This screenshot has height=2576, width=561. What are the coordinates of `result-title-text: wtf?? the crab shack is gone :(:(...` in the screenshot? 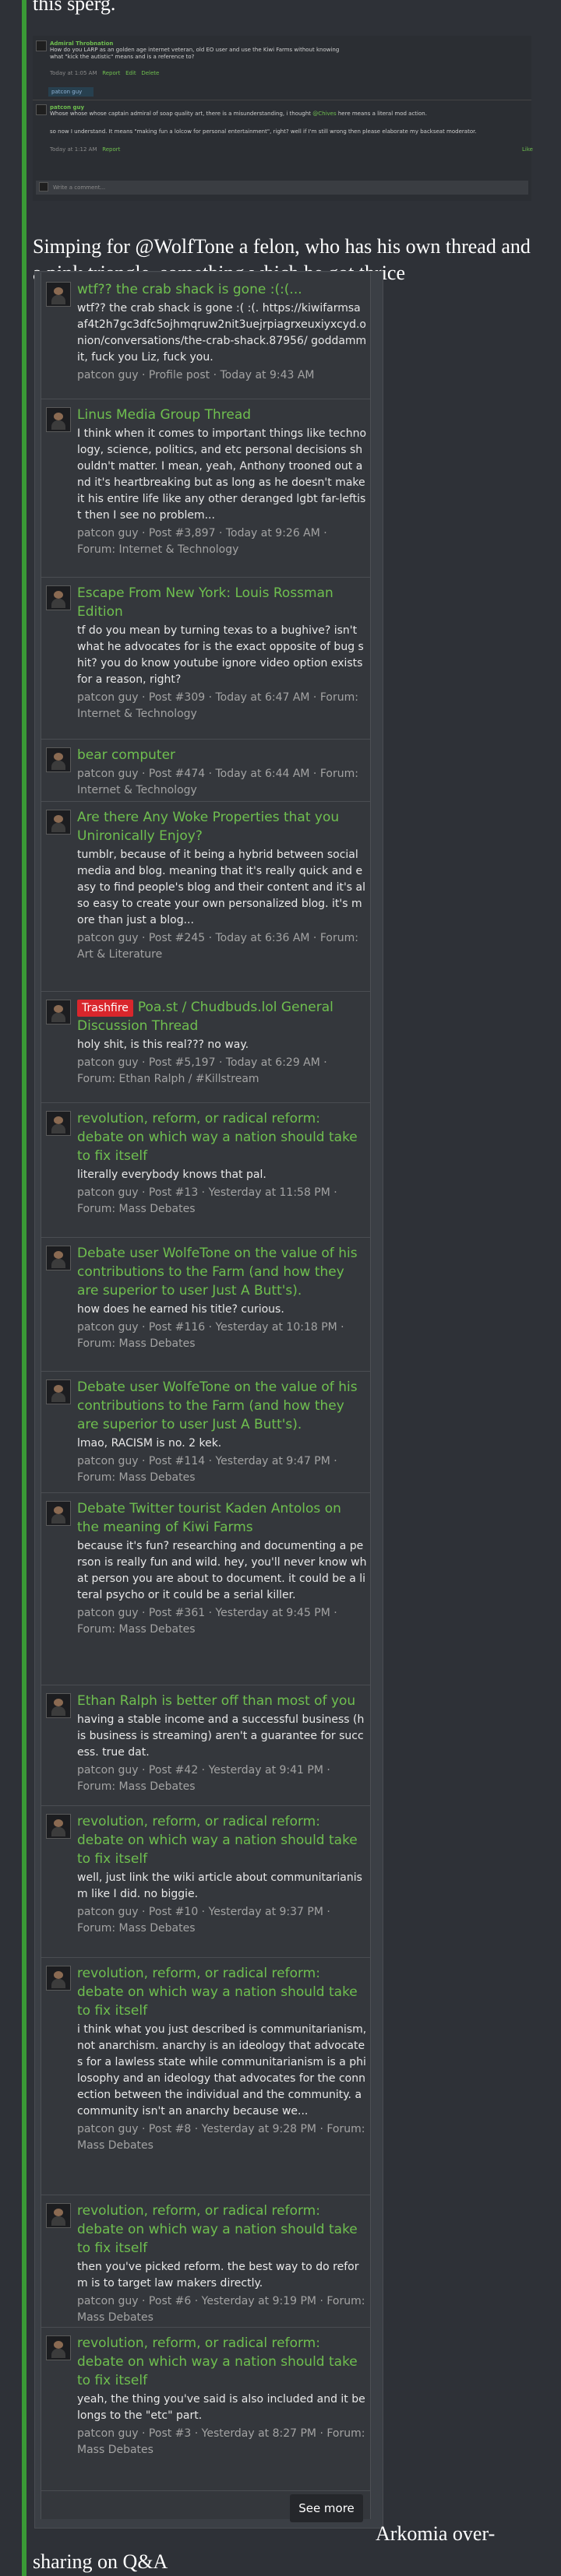 It's located at (189, 289).